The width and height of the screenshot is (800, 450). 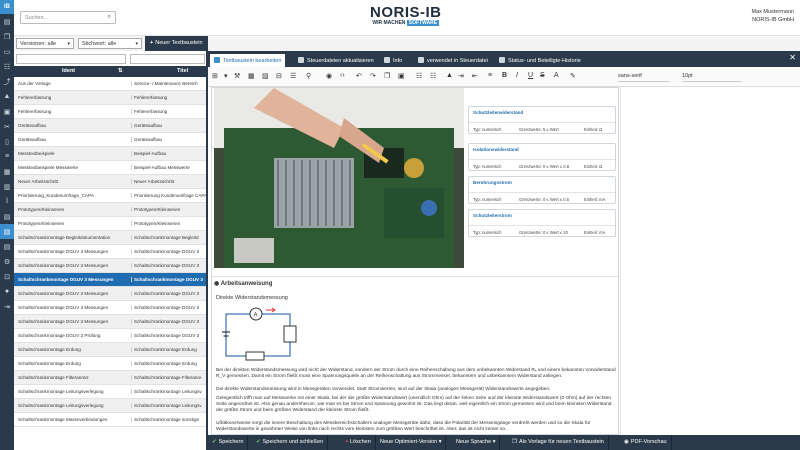 I want to click on code-icon: ‹›, so click(x=342, y=75).